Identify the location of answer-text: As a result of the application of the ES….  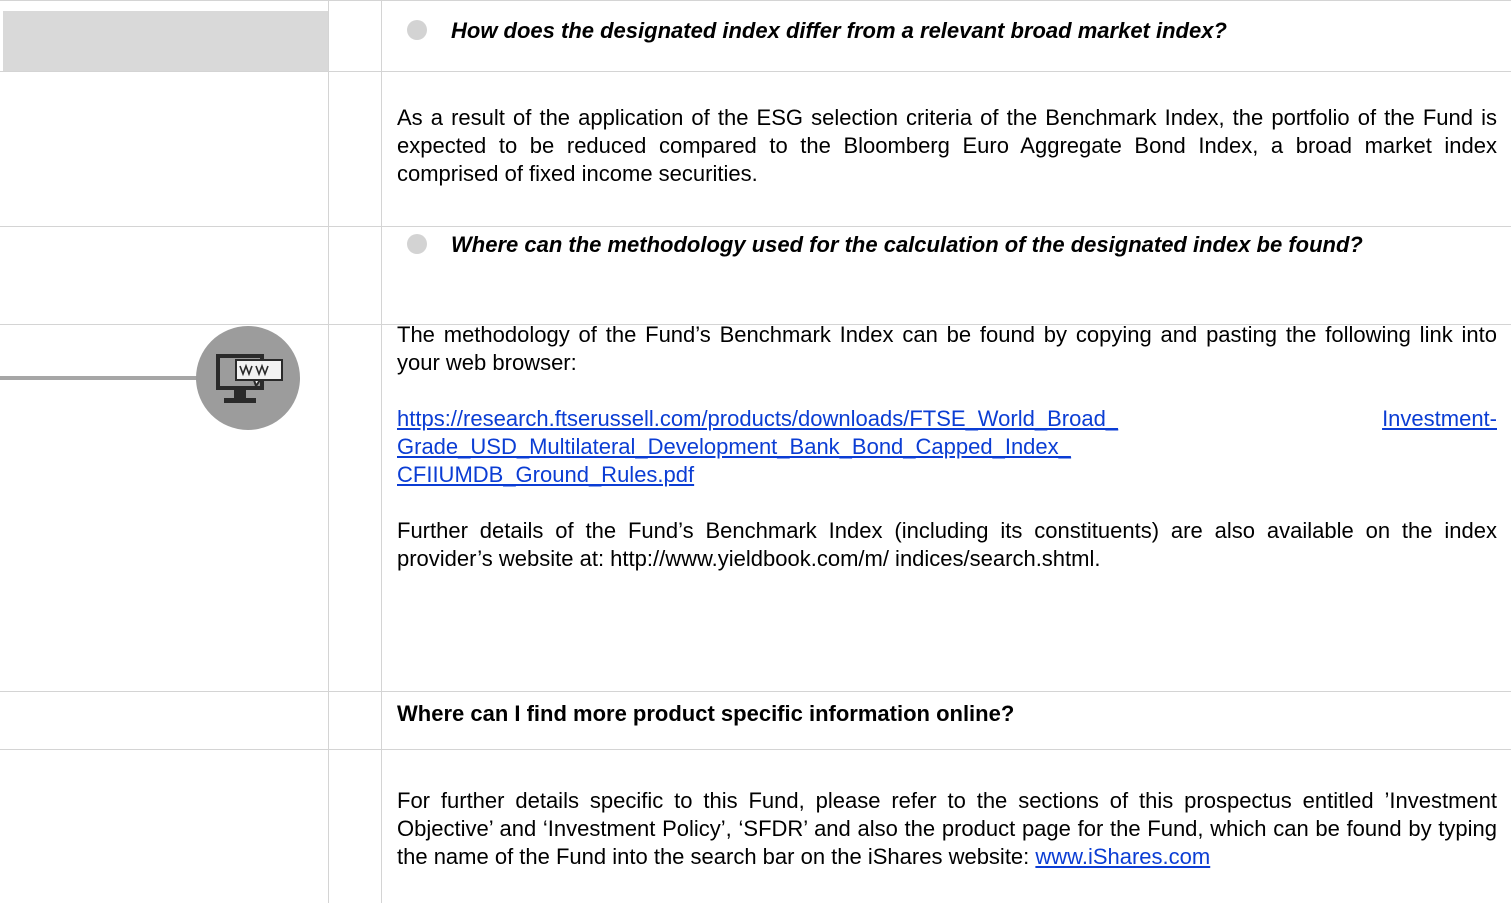
(947, 145).